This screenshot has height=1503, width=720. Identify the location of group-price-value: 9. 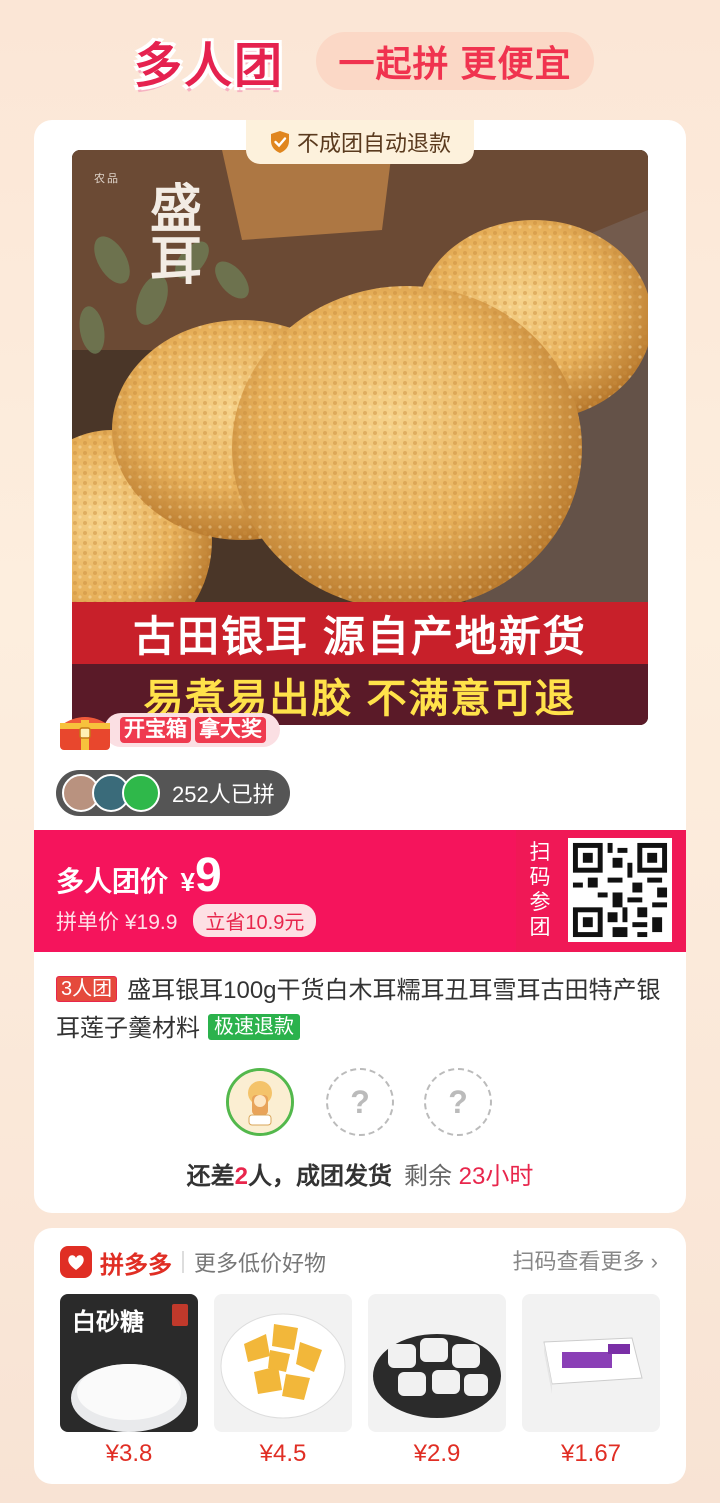
(208, 875).